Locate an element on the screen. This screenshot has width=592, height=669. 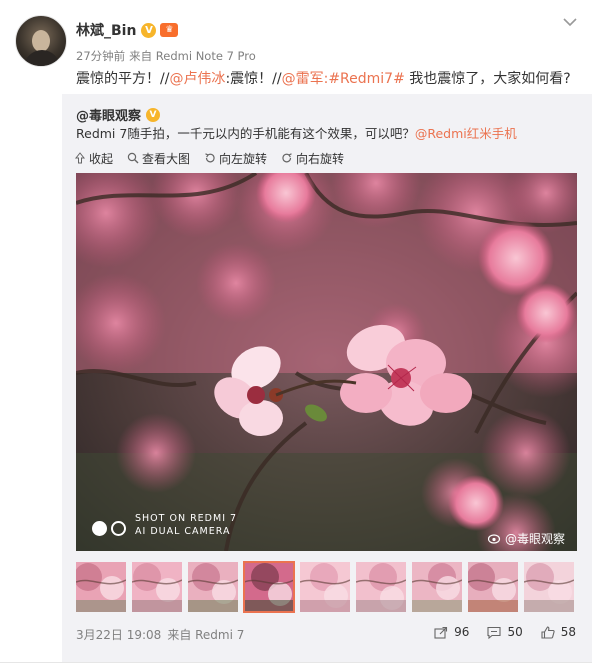
repost-actions: 96 50 58 is located at coordinates (496, 632).